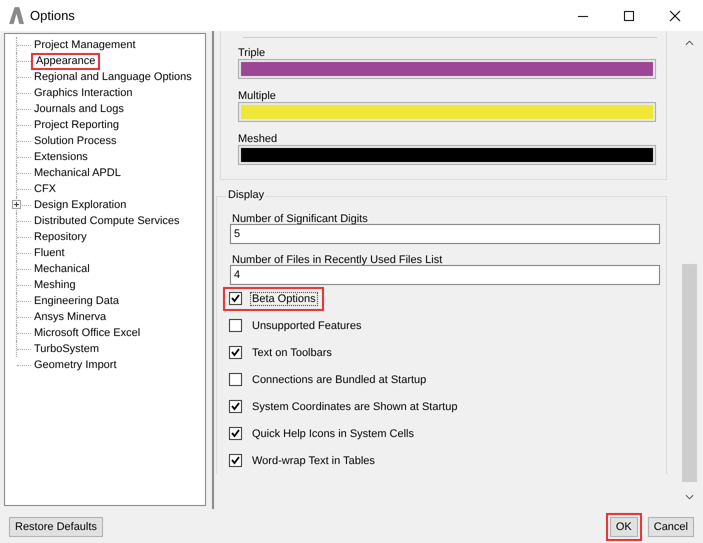 The height and width of the screenshot is (543, 703). I want to click on tree-item: Extensions, so click(61, 157).